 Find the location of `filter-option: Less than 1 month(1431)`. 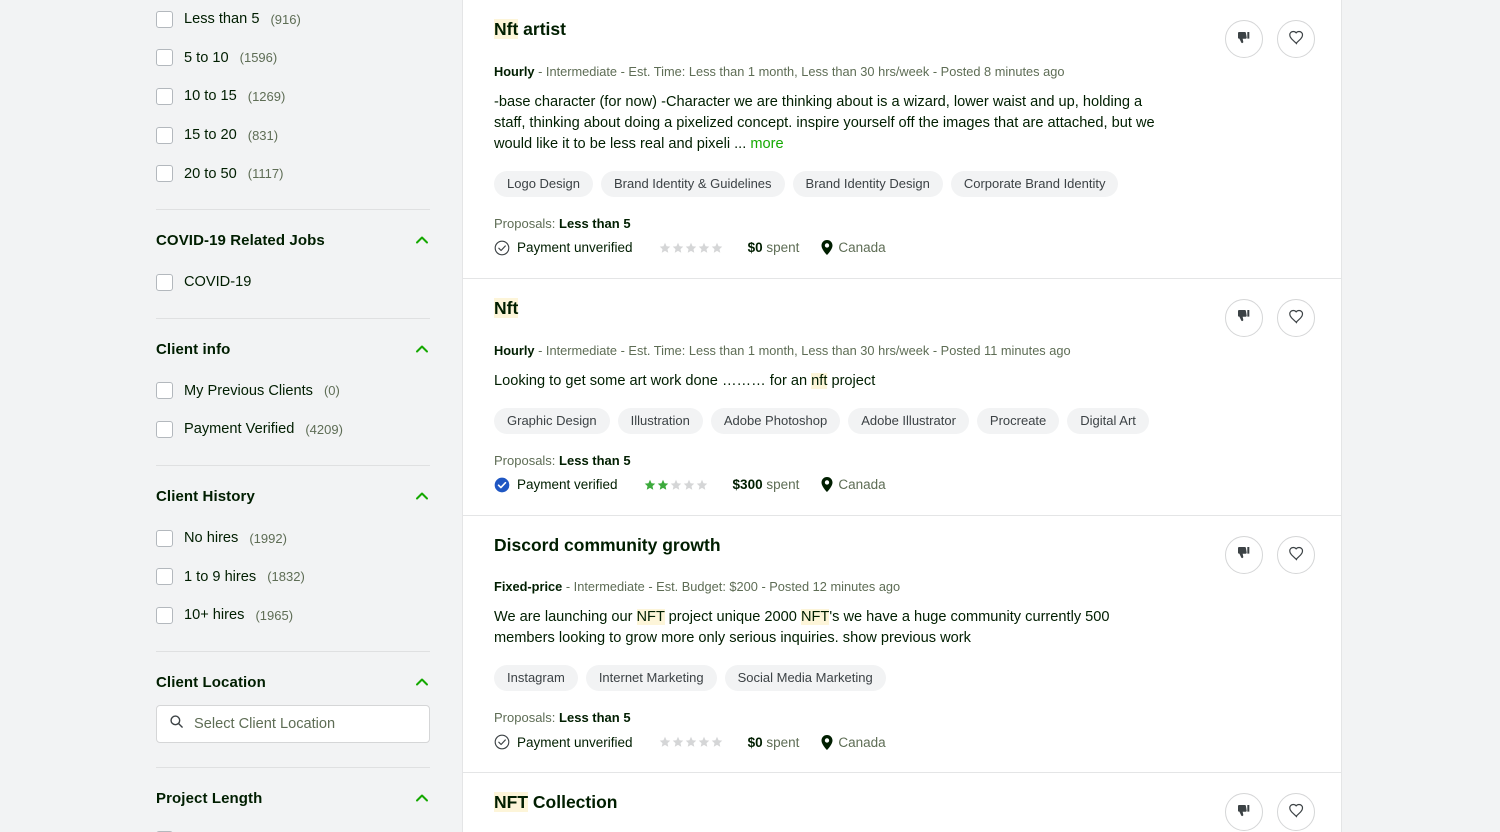

filter-option: Less than 1 month(1431) is located at coordinates (309, 826).